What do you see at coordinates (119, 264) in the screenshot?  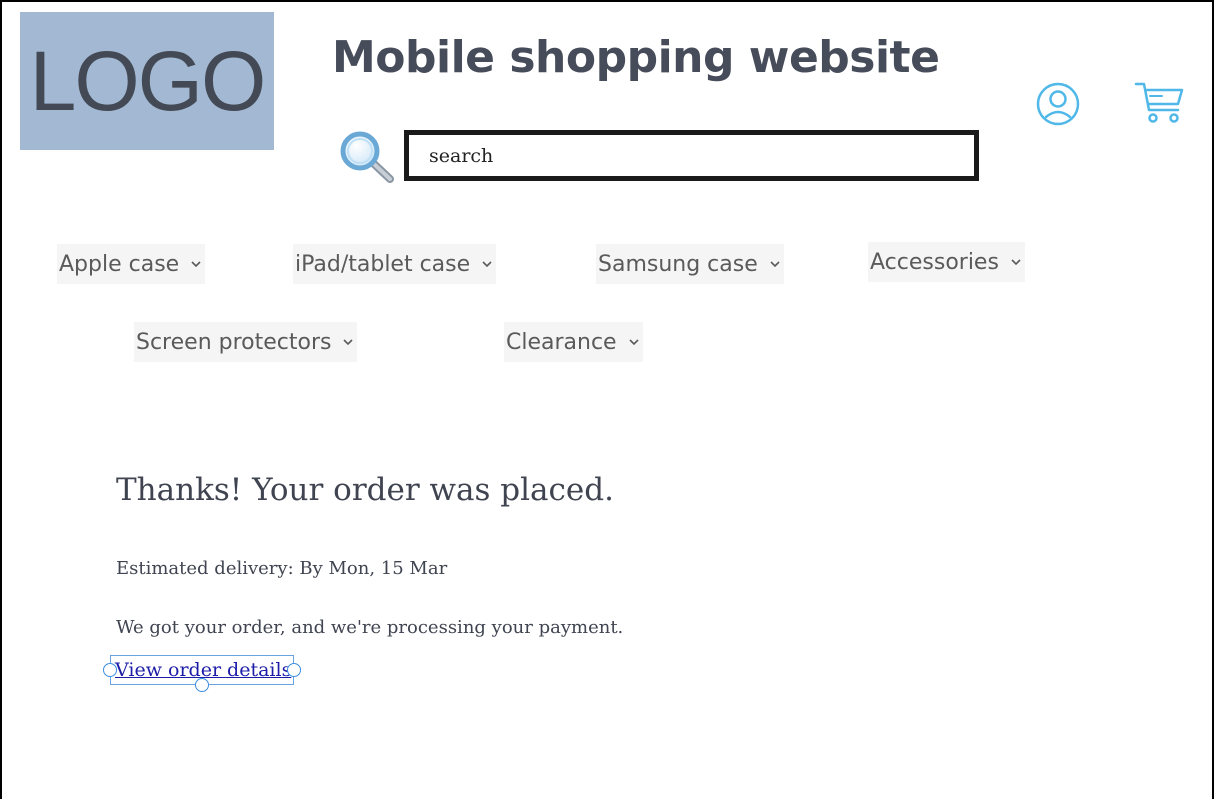 I see `nav-item-label: Apple case` at bounding box center [119, 264].